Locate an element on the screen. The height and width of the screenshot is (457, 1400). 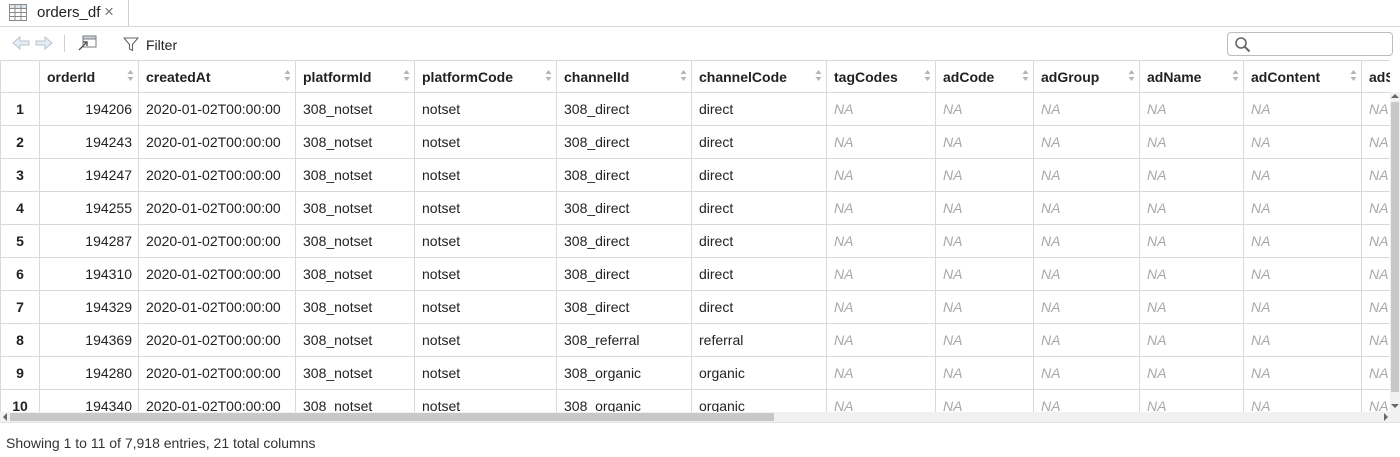
column-header: adContent is located at coordinates (1302, 76).